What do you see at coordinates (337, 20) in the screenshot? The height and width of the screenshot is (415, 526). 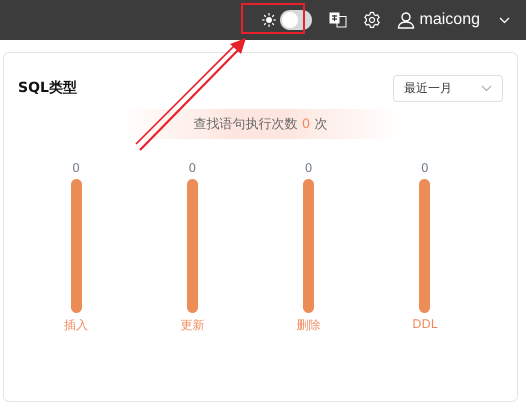 I see `translate-icon` at bounding box center [337, 20].